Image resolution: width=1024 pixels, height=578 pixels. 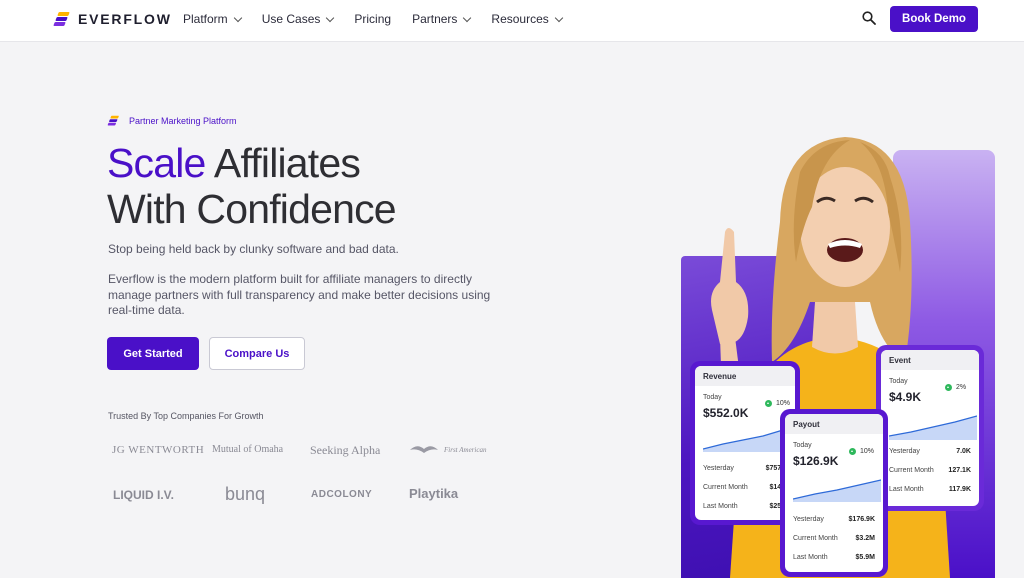 I want to click on nav-item-label: Resources, so click(x=520, y=19).